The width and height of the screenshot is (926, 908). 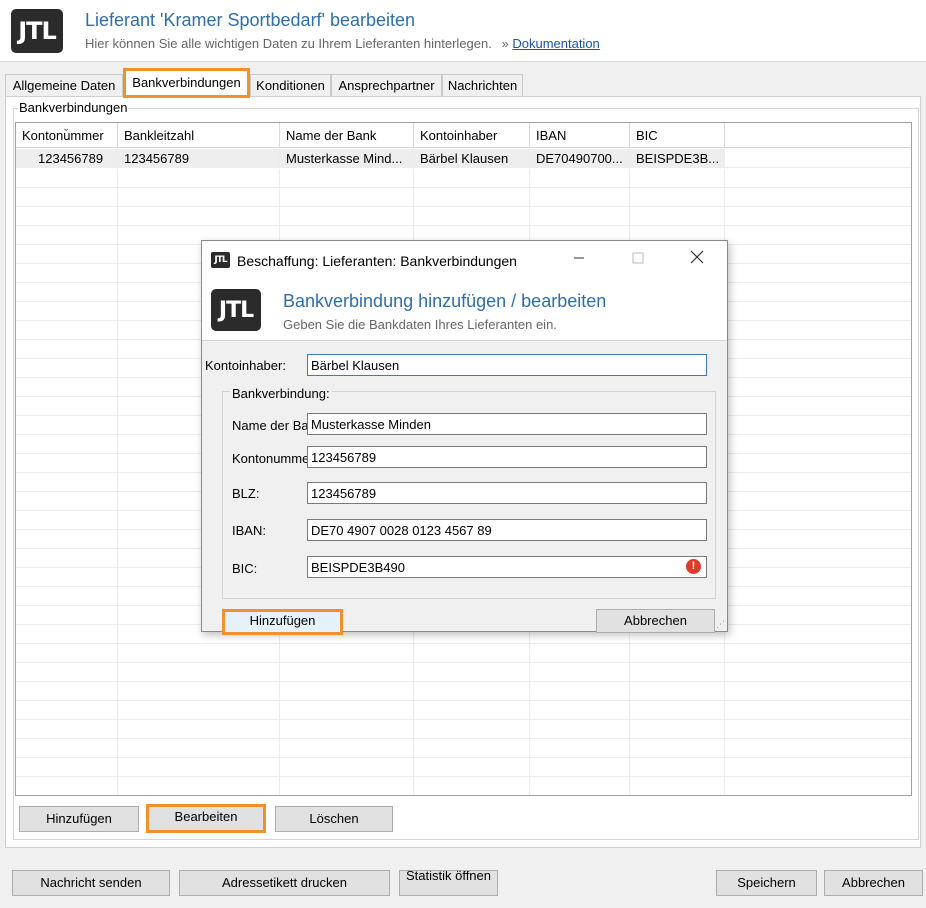 What do you see at coordinates (697, 260) in the screenshot?
I see `close-icon` at bounding box center [697, 260].